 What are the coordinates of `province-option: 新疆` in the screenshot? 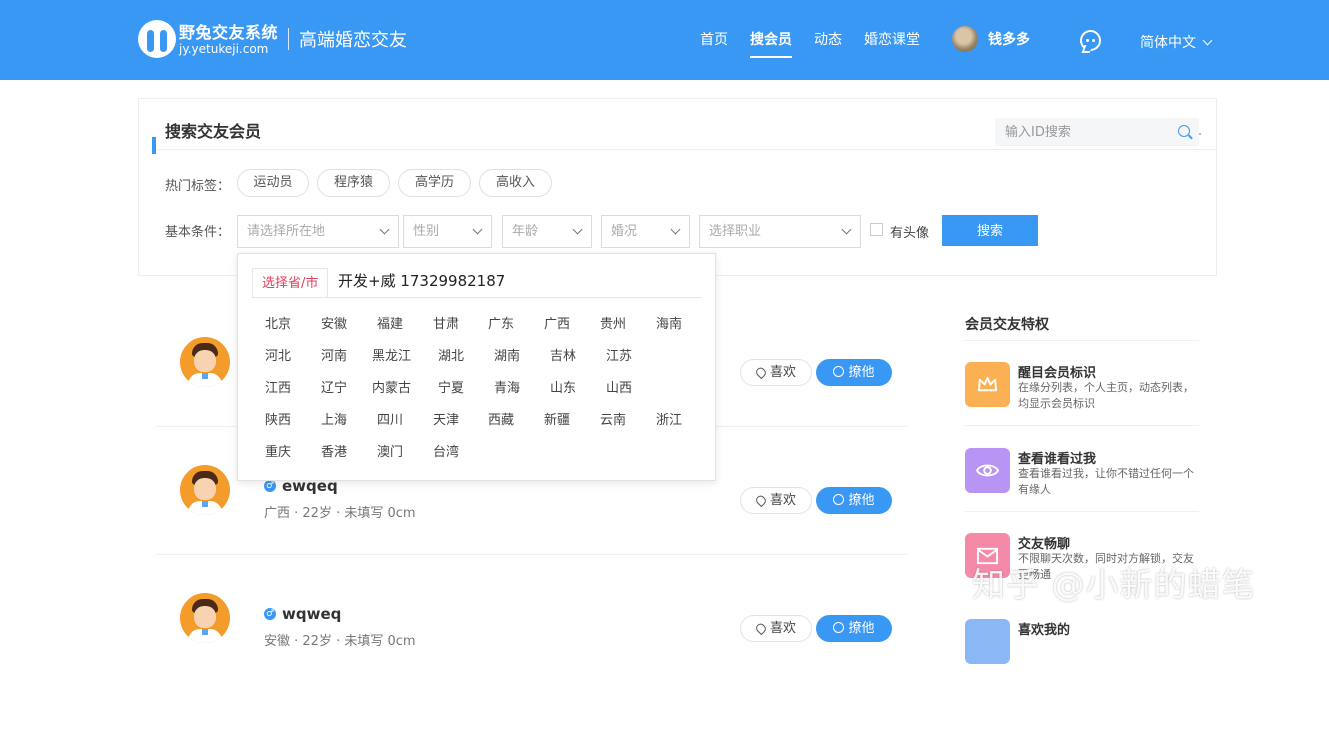 It's located at (557, 418).